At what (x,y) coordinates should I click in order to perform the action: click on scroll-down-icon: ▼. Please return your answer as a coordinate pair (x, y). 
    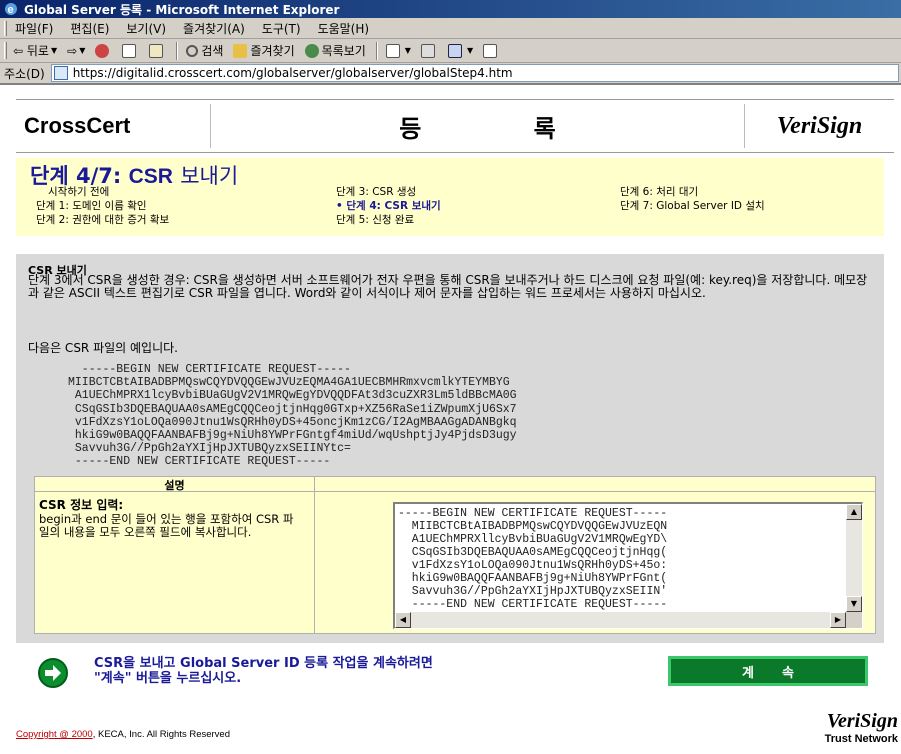
    Looking at the image, I should click on (854, 604).